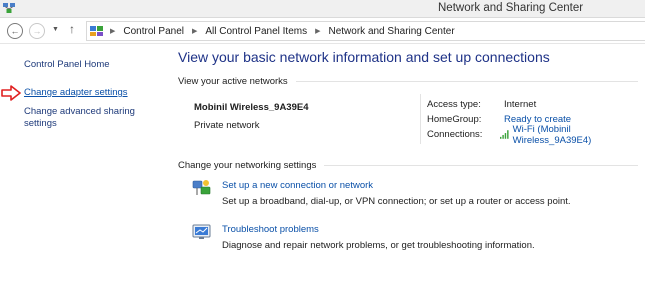 The width and height of the screenshot is (645, 297). I want to click on network-sharing-icon, so click(9, 8).